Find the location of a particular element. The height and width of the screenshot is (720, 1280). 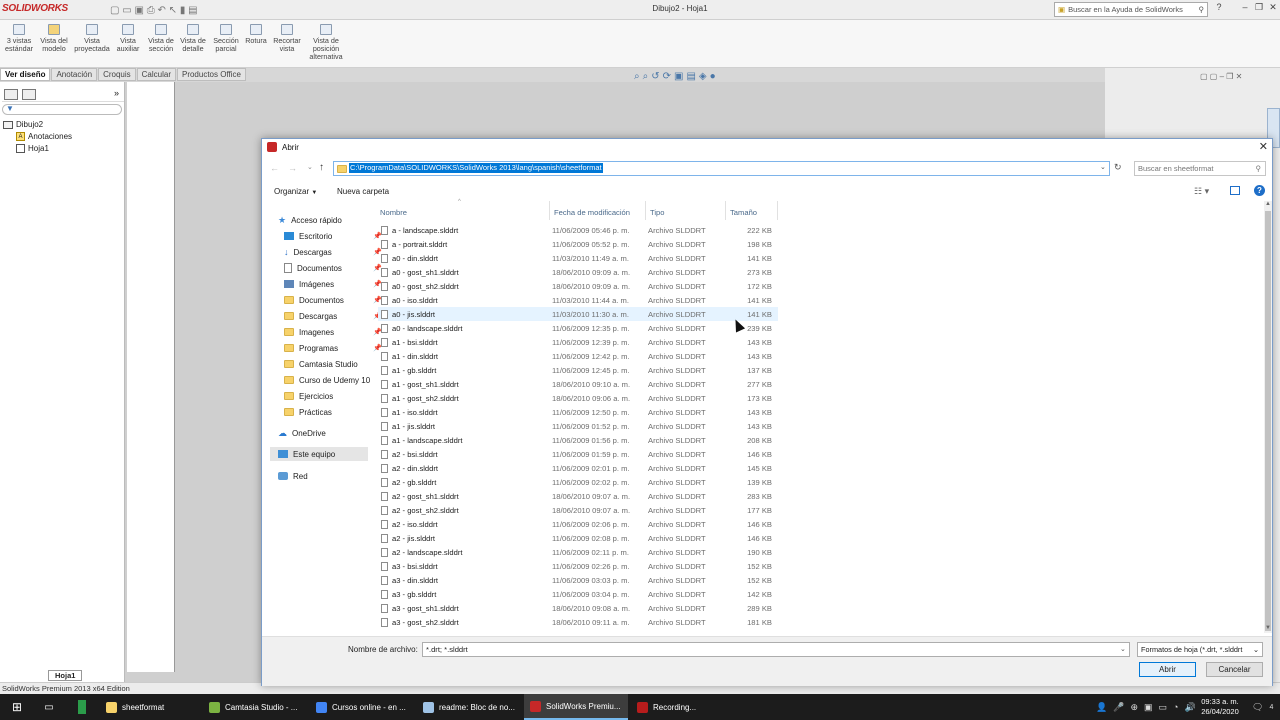

nav-onedrive: ☁ OneDrive is located at coordinates (327, 433).